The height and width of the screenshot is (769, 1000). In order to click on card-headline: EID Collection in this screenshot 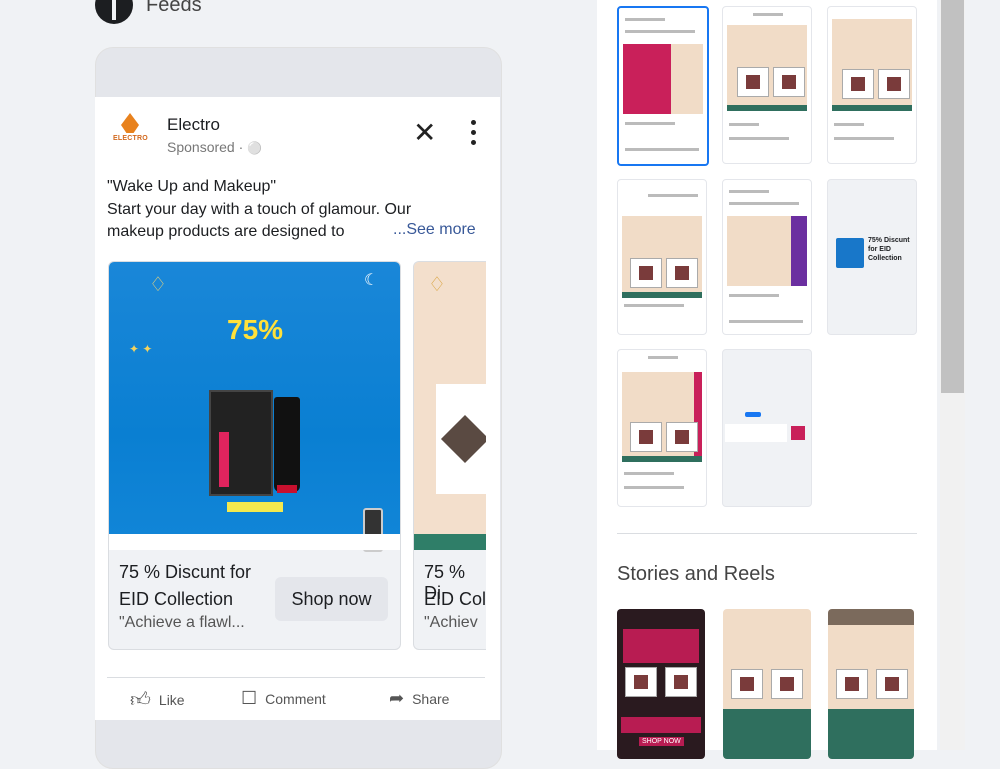, I will do `click(176, 599)`.